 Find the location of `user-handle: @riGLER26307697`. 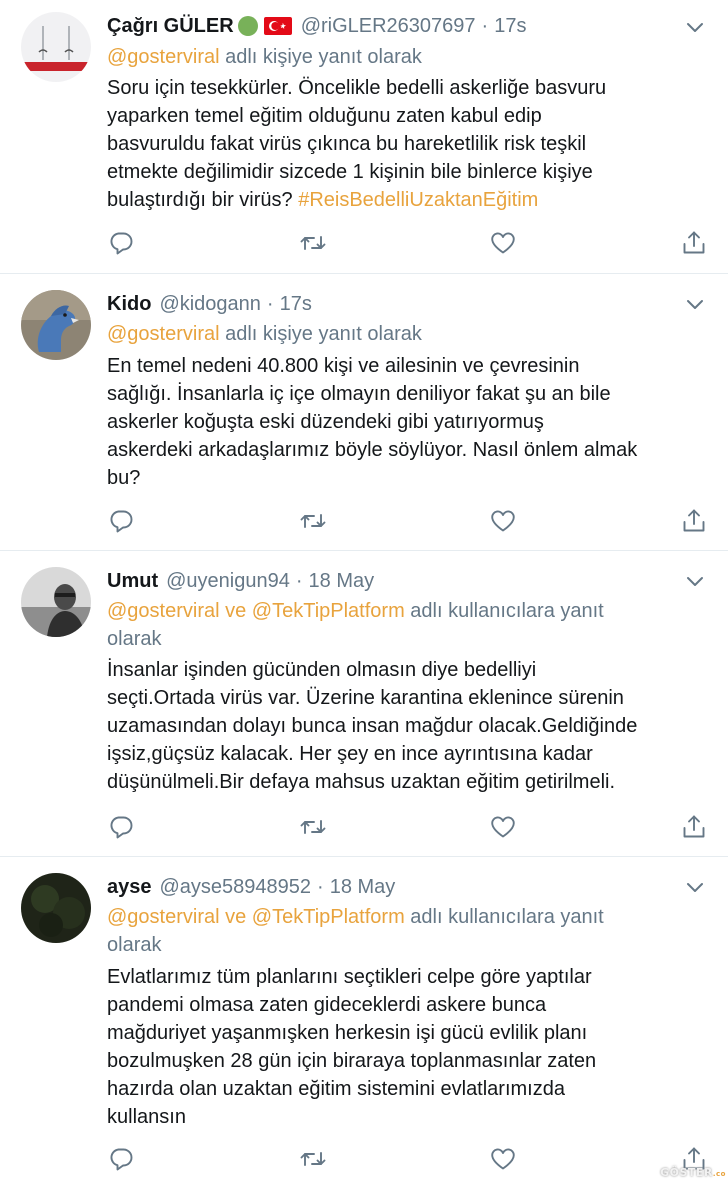

user-handle: @riGLER26307697 is located at coordinates (388, 26).